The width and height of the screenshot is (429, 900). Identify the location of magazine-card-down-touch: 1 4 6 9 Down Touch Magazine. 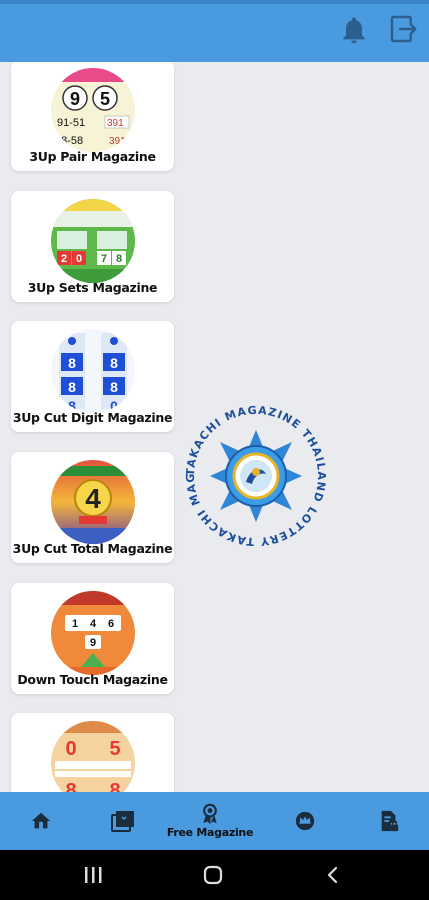
(92, 638).